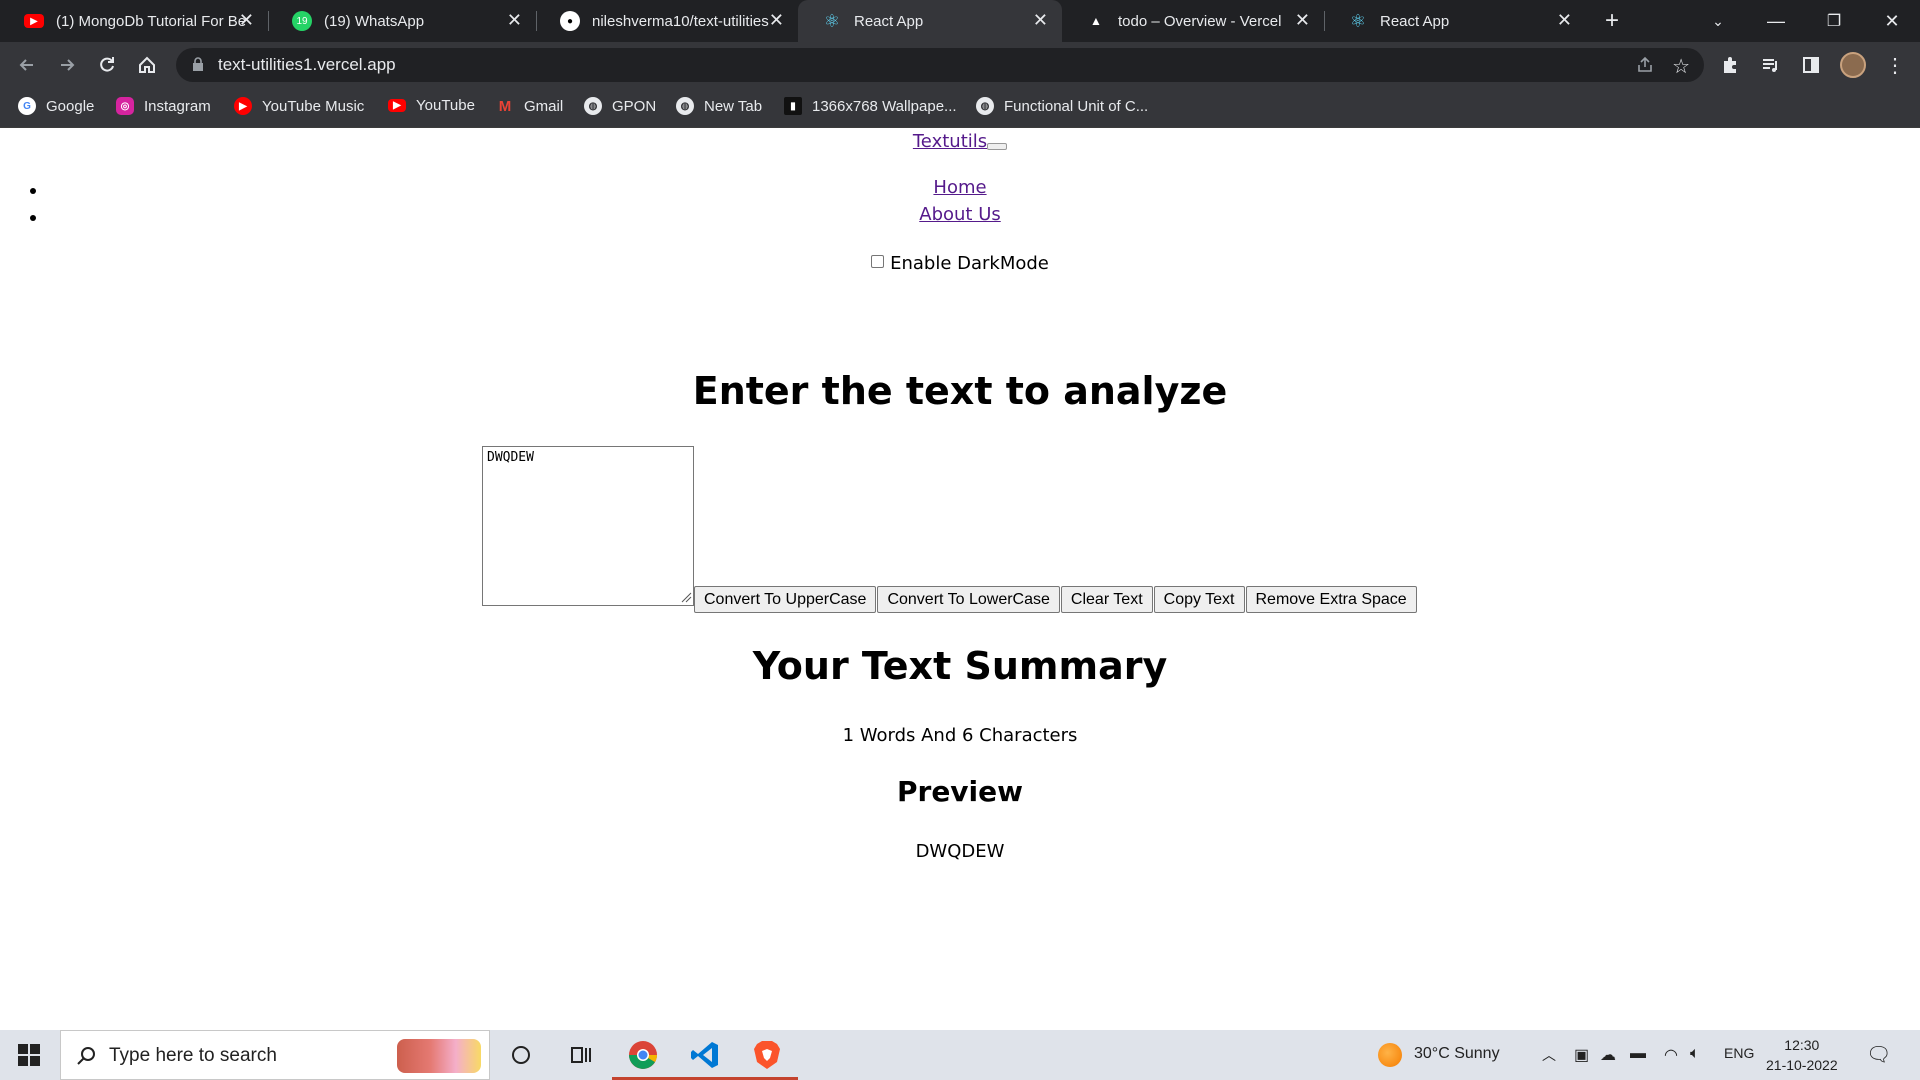  What do you see at coordinates (445, 105) in the screenshot?
I see `bookmark-label: YouTube` at bounding box center [445, 105].